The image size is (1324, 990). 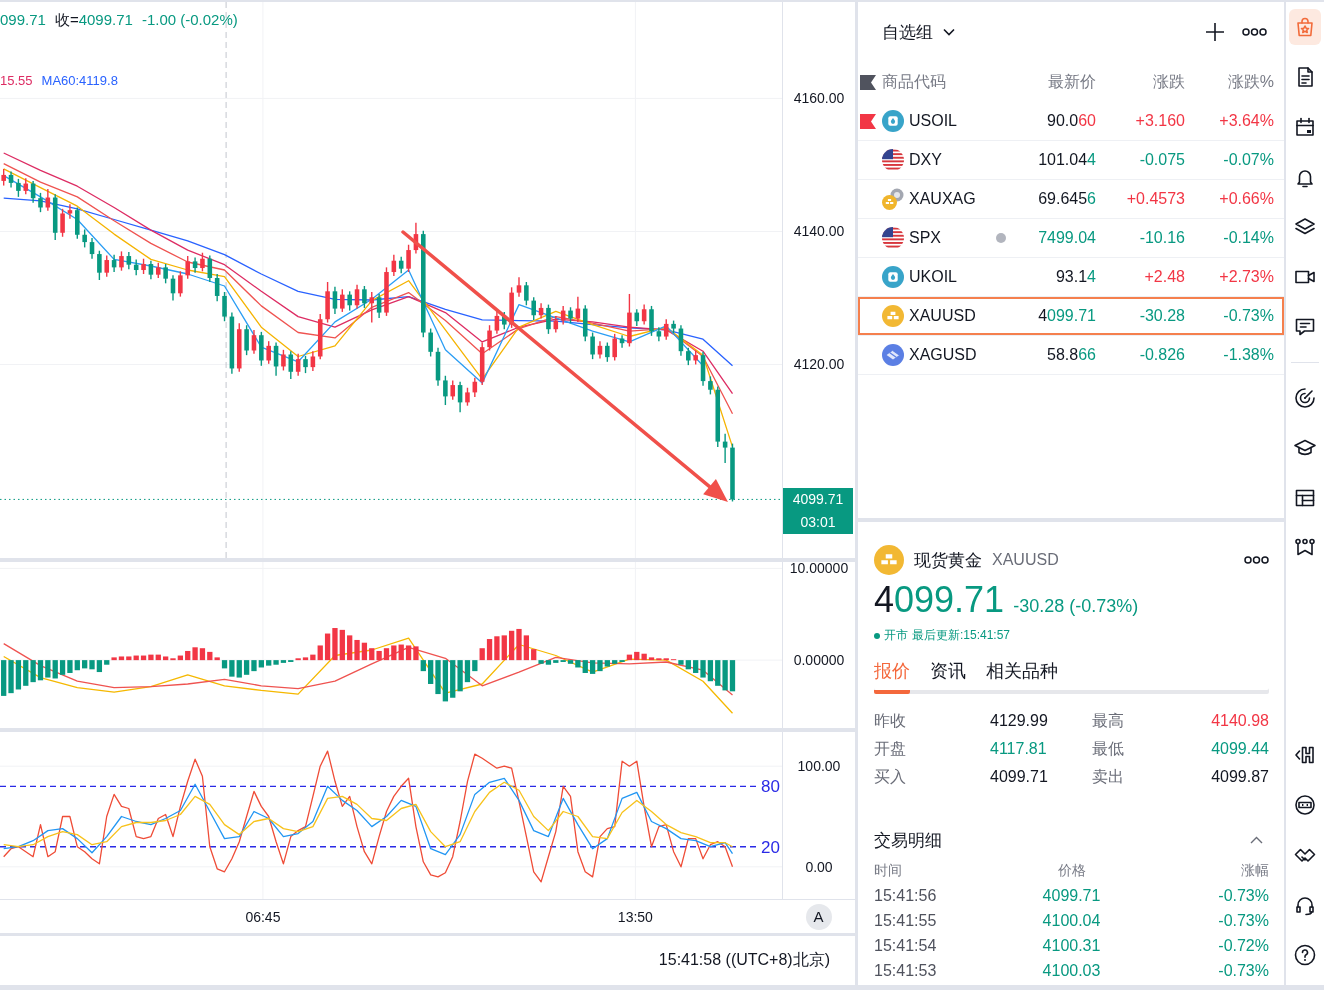 What do you see at coordinates (1067, 199) in the screenshot?
I see `price-text: 69.6456` at bounding box center [1067, 199].